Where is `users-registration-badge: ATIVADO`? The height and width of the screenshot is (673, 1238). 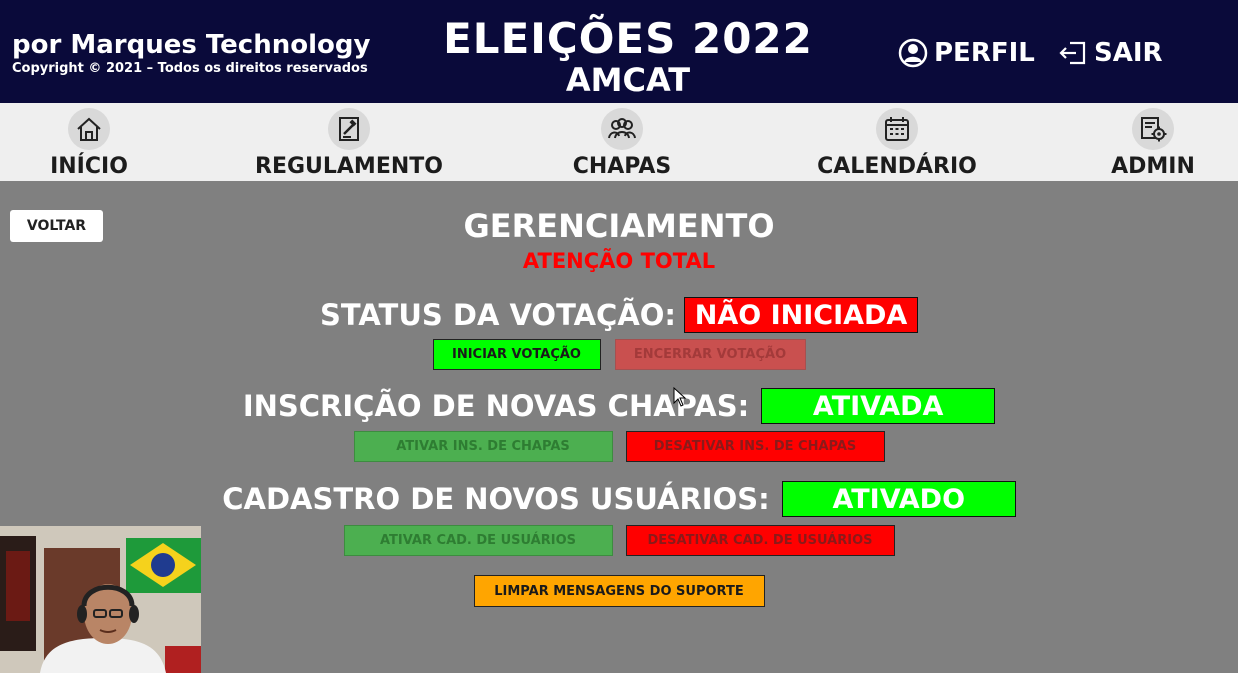 users-registration-badge: ATIVADO is located at coordinates (898, 499).